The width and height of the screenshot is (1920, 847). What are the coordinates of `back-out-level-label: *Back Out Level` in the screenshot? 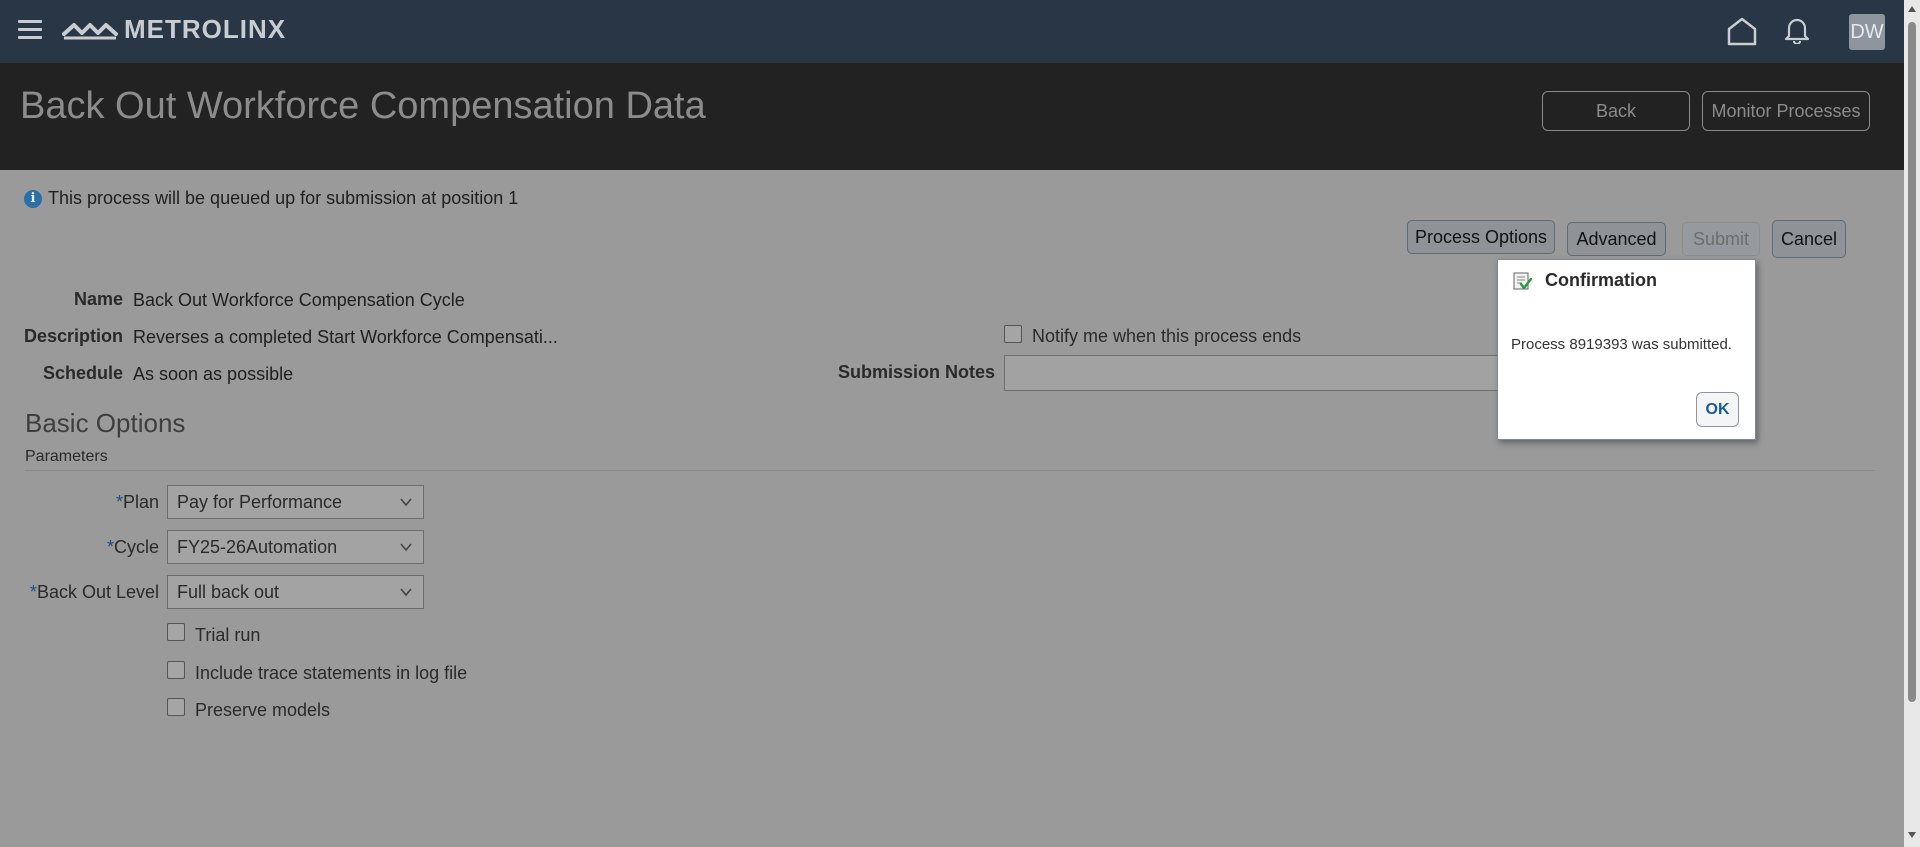 It's located at (89, 592).